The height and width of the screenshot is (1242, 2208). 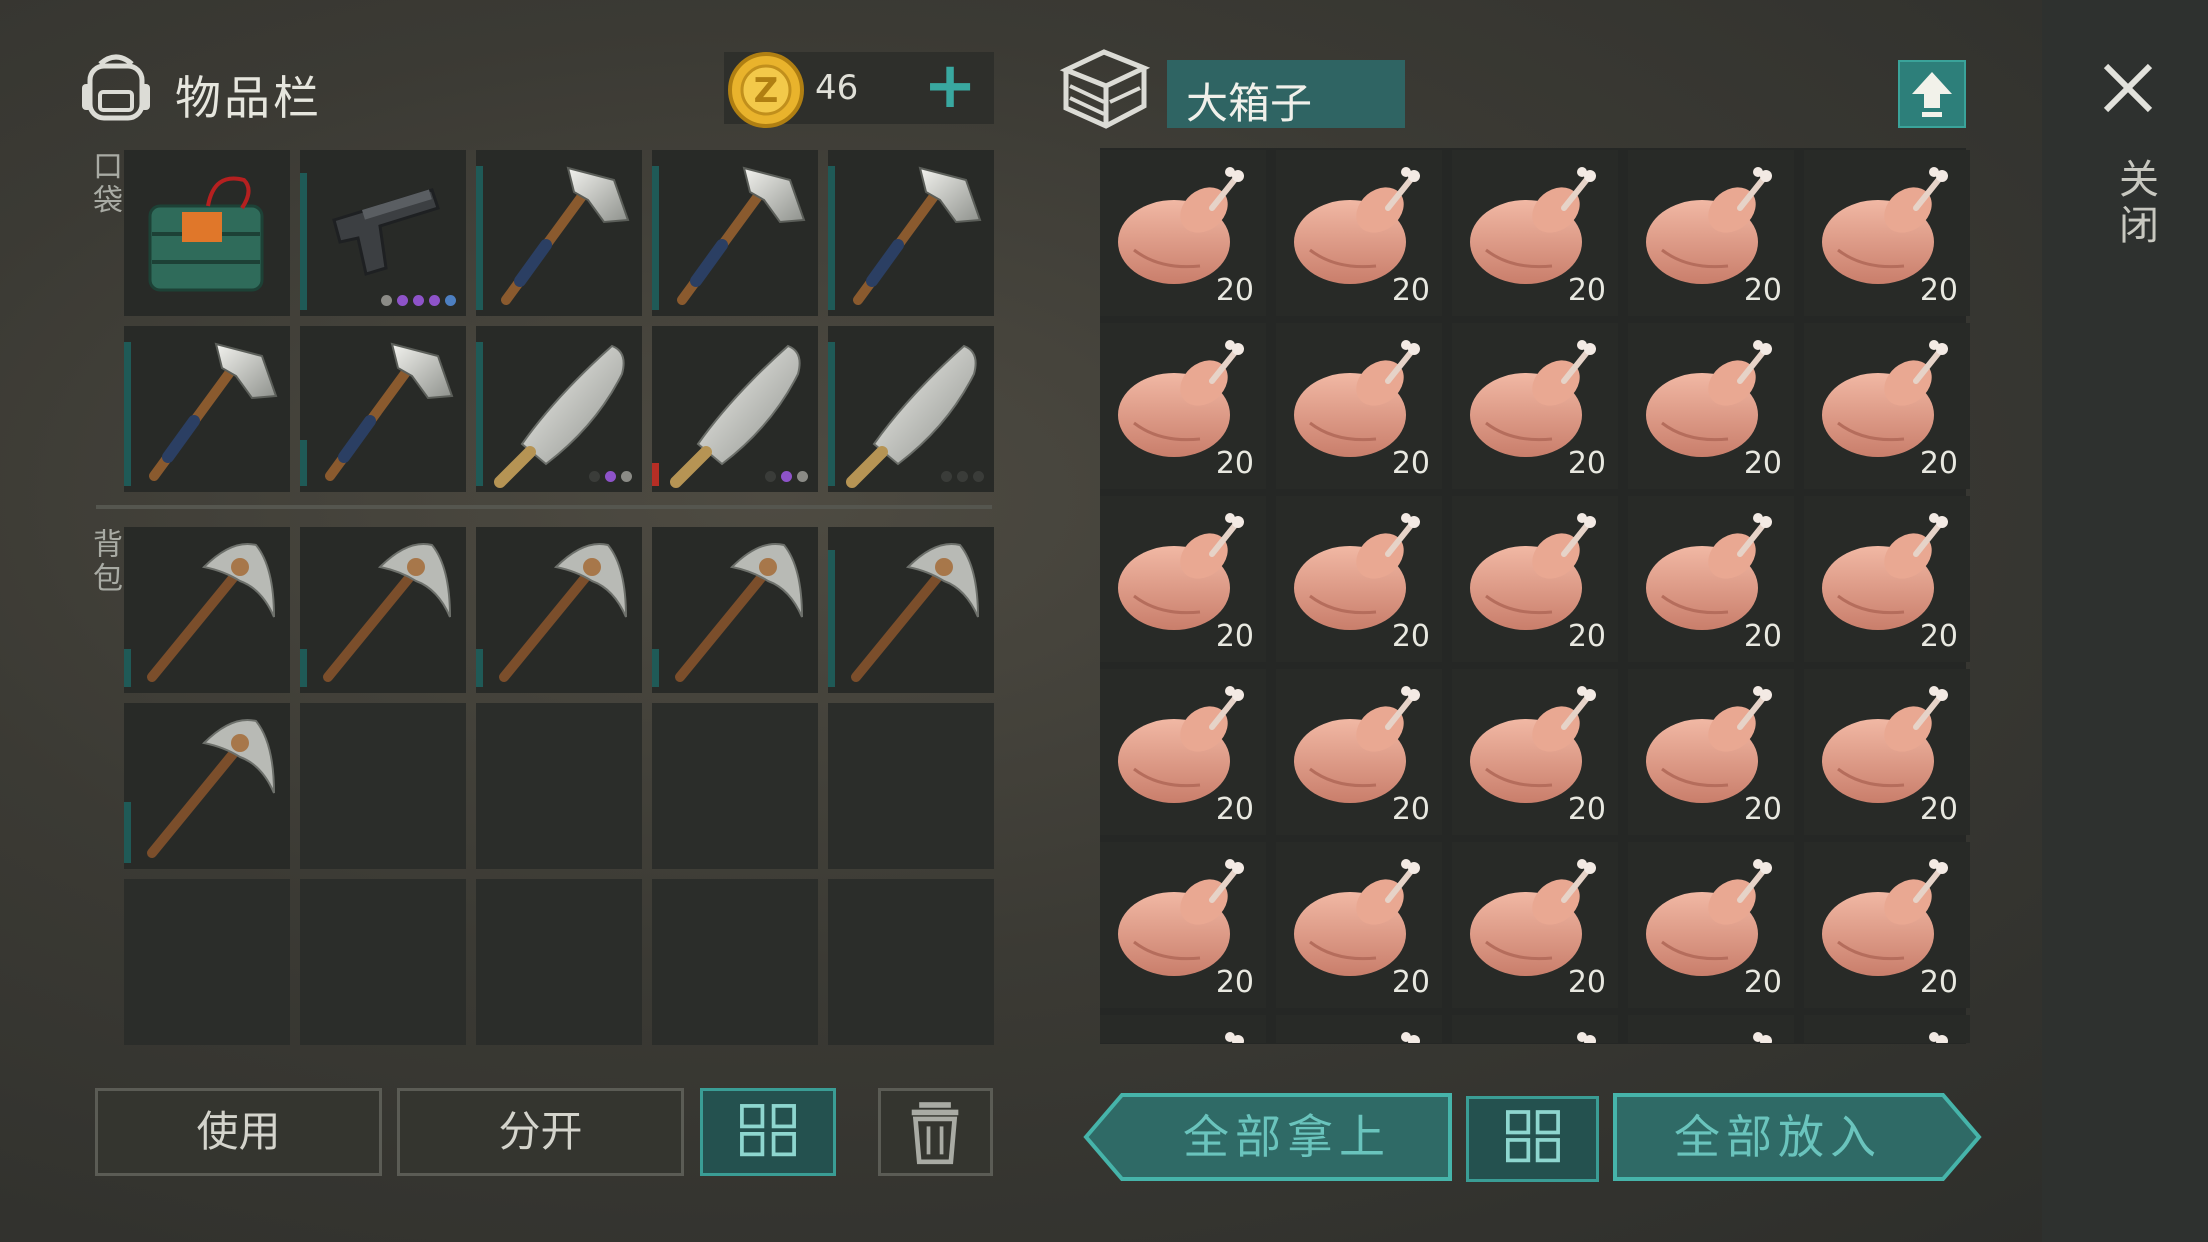 I want to click on rarity-dots, so click(x=418, y=300).